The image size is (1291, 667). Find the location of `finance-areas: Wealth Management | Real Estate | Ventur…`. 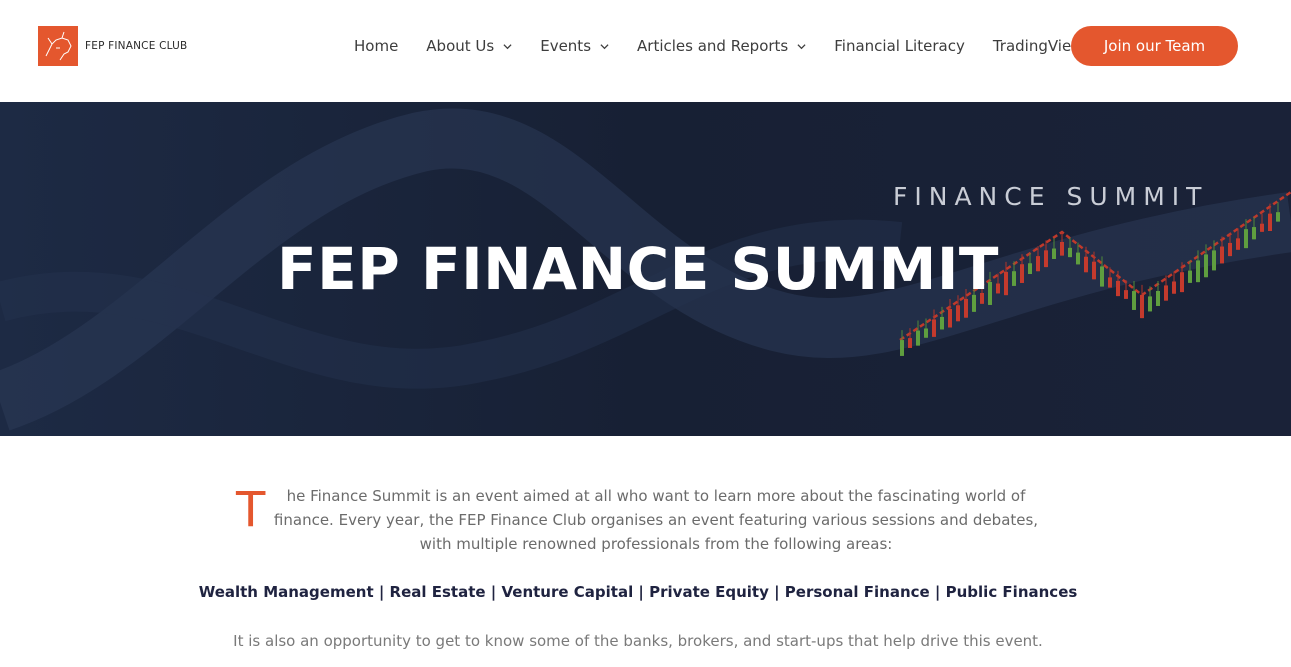

finance-areas: Wealth Management | Real Estate | Ventur… is located at coordinates (638, 592).